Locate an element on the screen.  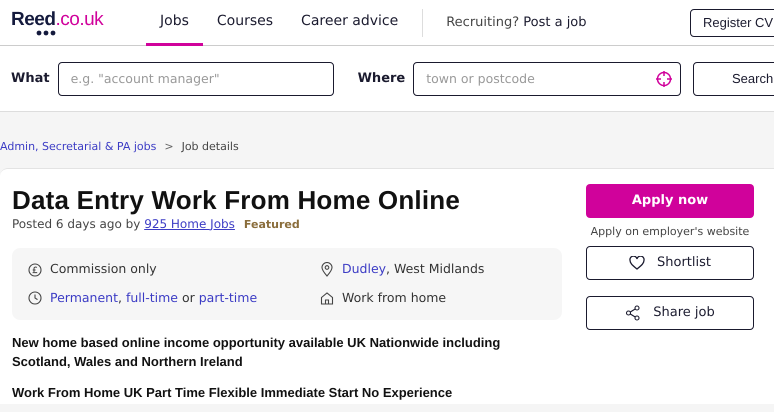
description-text: Work From Home UK Part Time Flexible Immediate Start No Experience is located at coordinates (233, 393).